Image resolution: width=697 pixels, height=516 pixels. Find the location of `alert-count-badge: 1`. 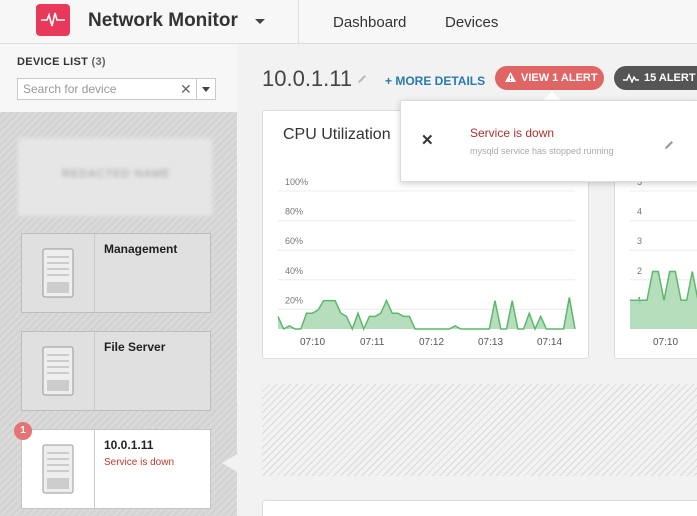

alert-count-badge: 1 is located at coordinates (23, 431).